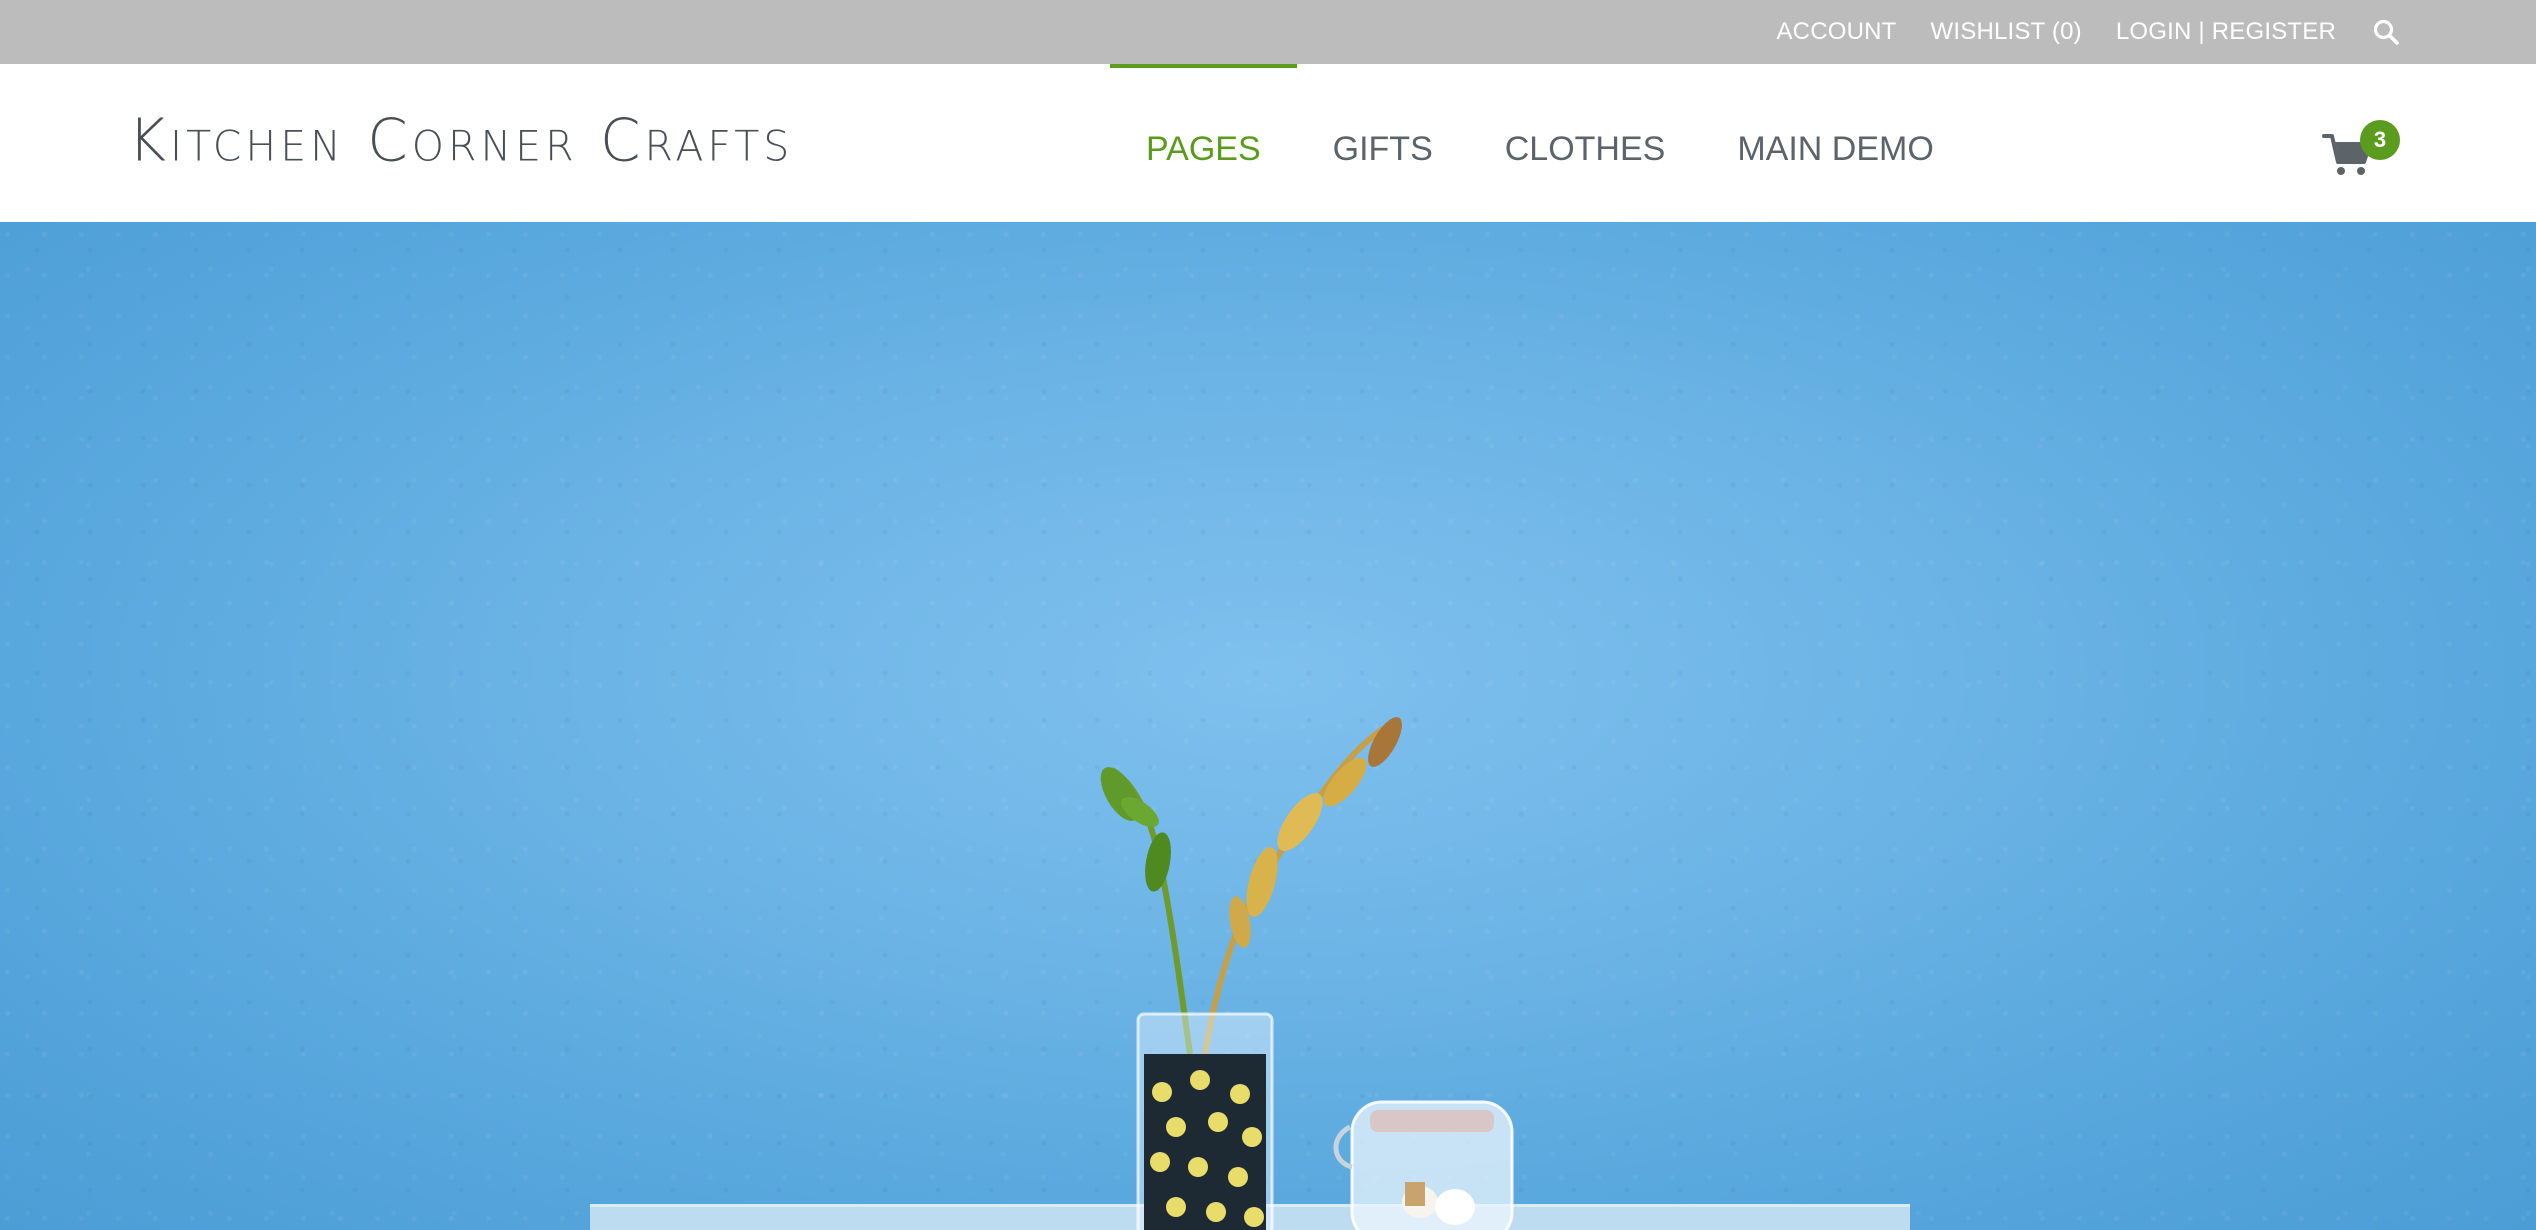 This screenshot has width=2536, height=1230. What do you see at coordinates (1835, 143) in the screenshot?
I see `nav-item-main-demo: MAIN DEMO` at bounding box center [1835, 143].